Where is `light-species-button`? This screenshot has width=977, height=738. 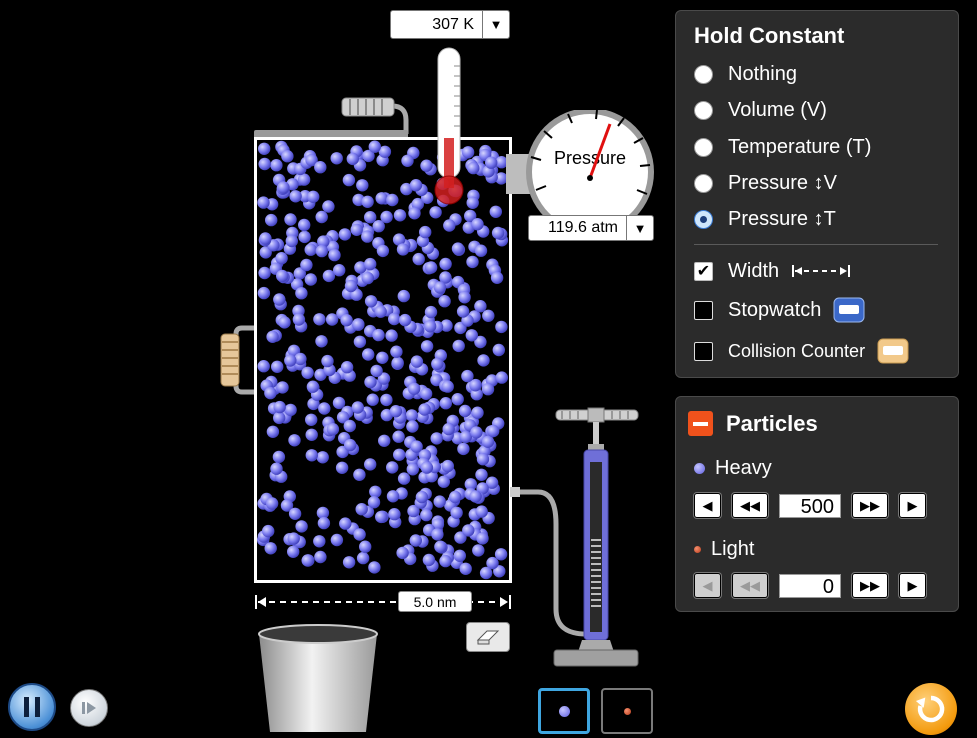 light-species-button is located at coordinates (627, 711).